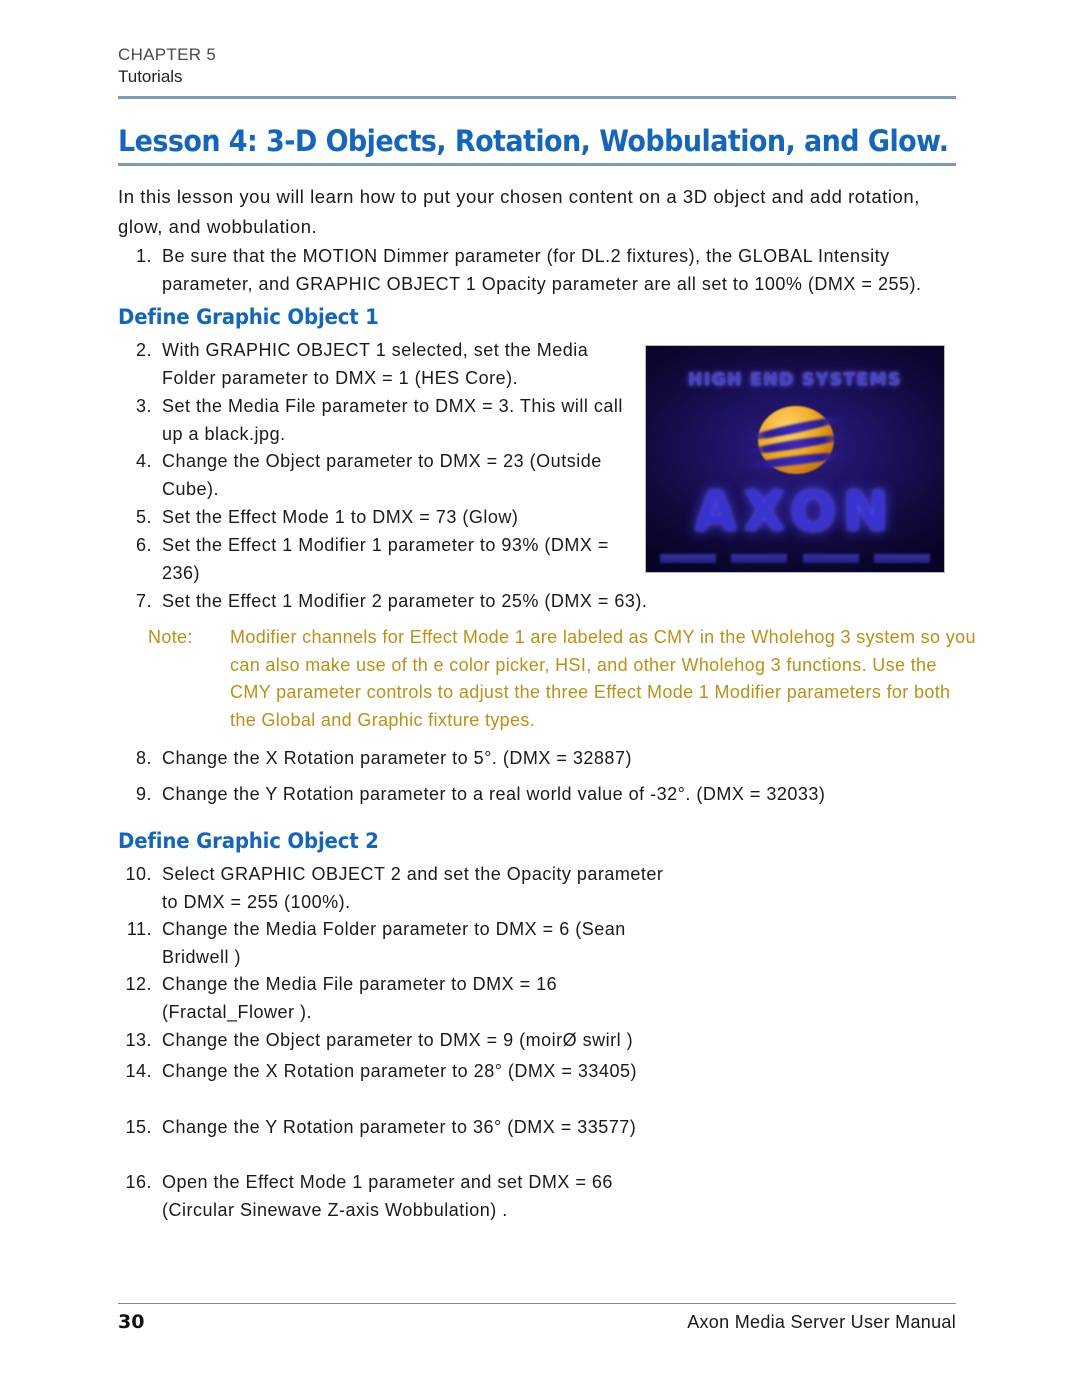 This screenshot has width=1080, height=1388. Describe the element at coordinates (537, 1303) in the screenshot. I see `footer-rule` at that location.